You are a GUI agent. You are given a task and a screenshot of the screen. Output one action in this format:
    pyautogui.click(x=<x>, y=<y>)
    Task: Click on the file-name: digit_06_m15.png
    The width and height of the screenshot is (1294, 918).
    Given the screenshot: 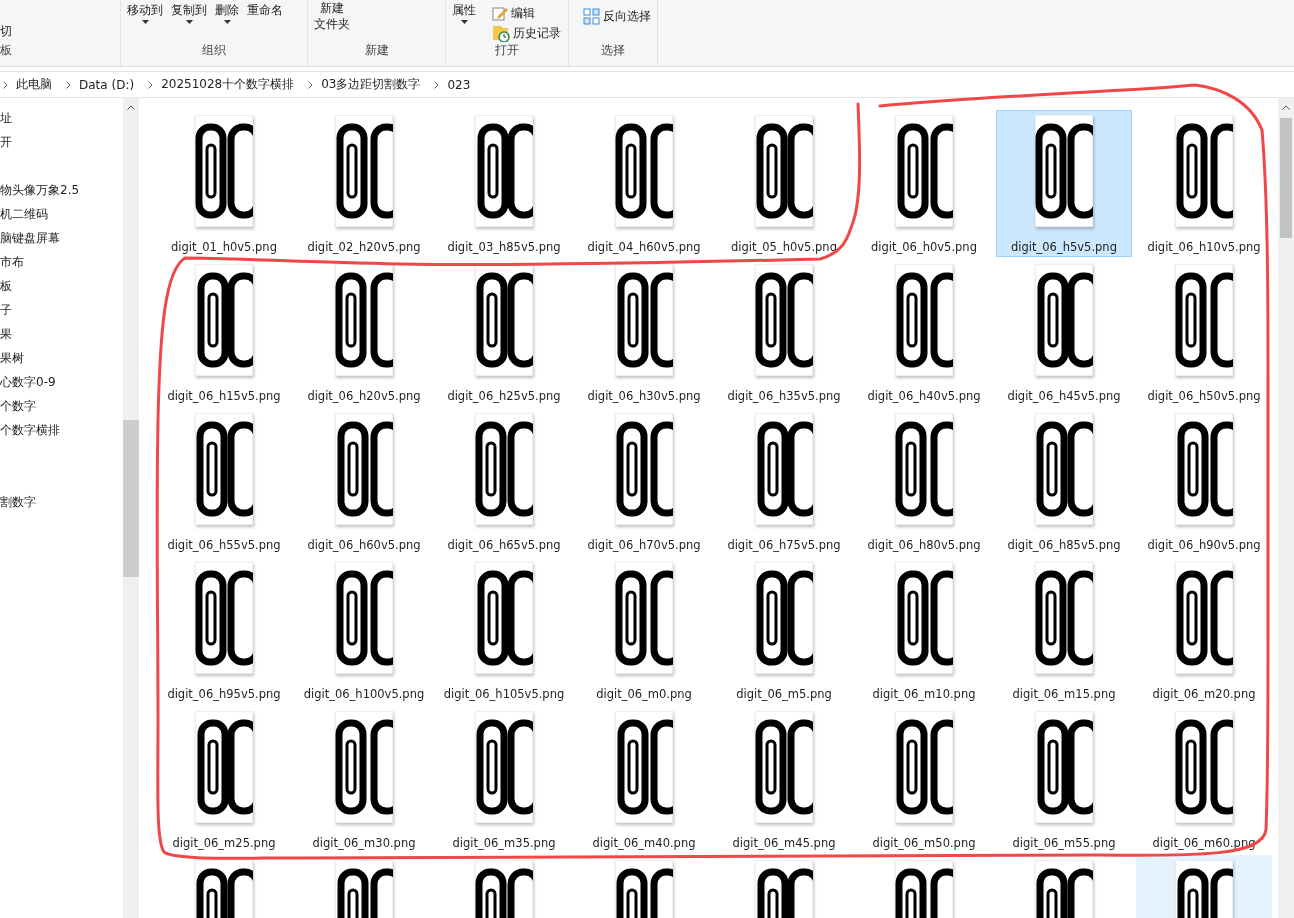 What is the action you would take?
    pyautogui.click(x=1064, y=694)
    